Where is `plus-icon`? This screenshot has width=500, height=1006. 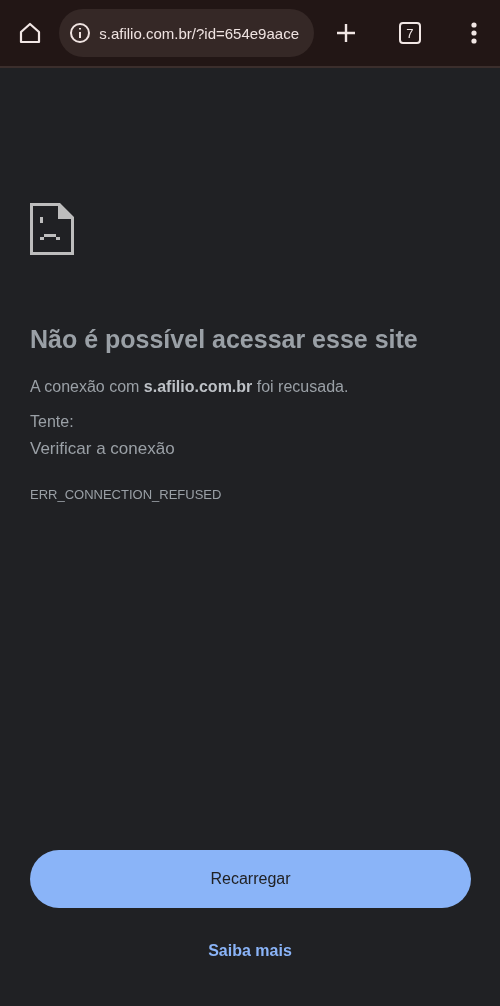 plus-icon is located at coordinates (345, 33).